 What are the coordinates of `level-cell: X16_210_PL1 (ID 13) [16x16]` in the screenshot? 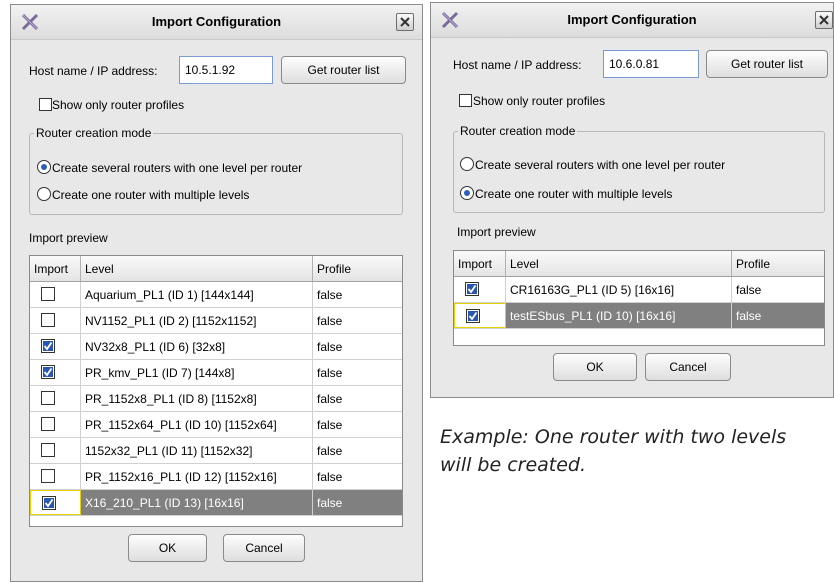 It's located at (197, 502).